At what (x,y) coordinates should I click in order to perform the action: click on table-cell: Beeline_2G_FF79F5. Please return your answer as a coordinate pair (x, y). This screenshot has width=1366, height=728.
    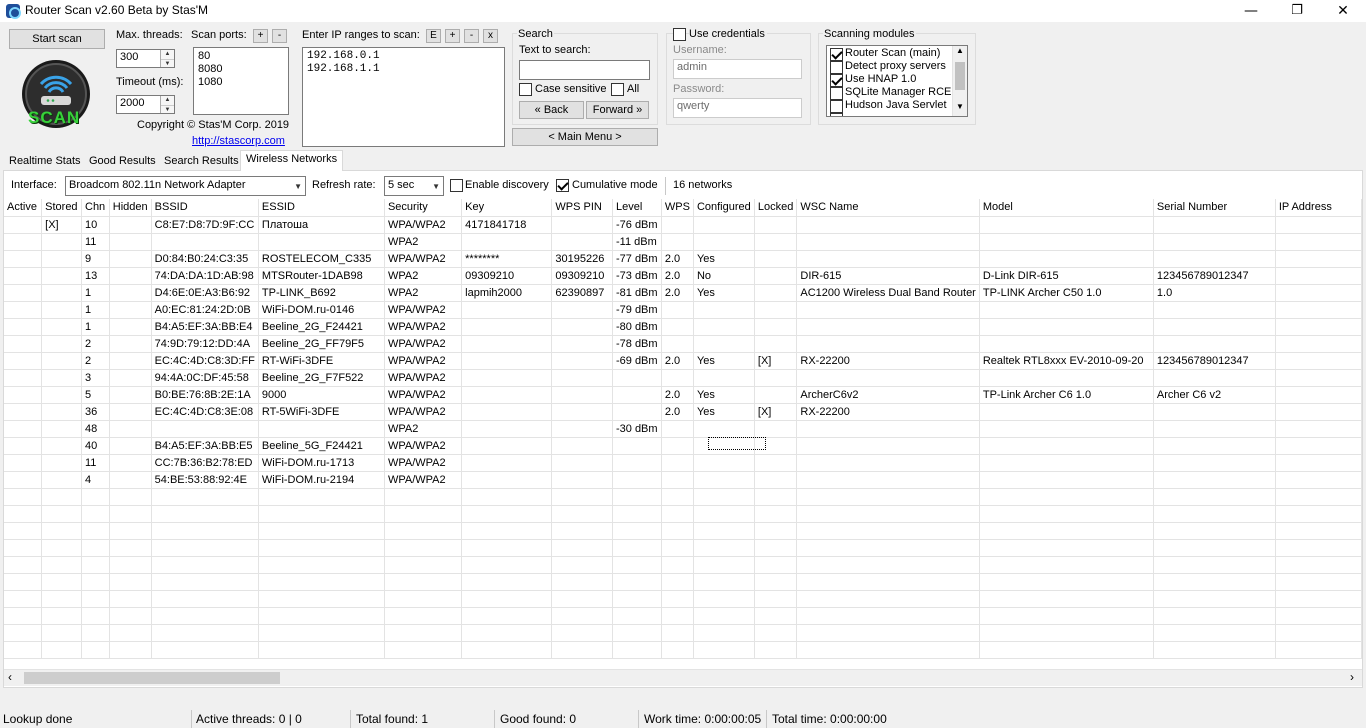
    Looking at the image, I should click on (321, 344).